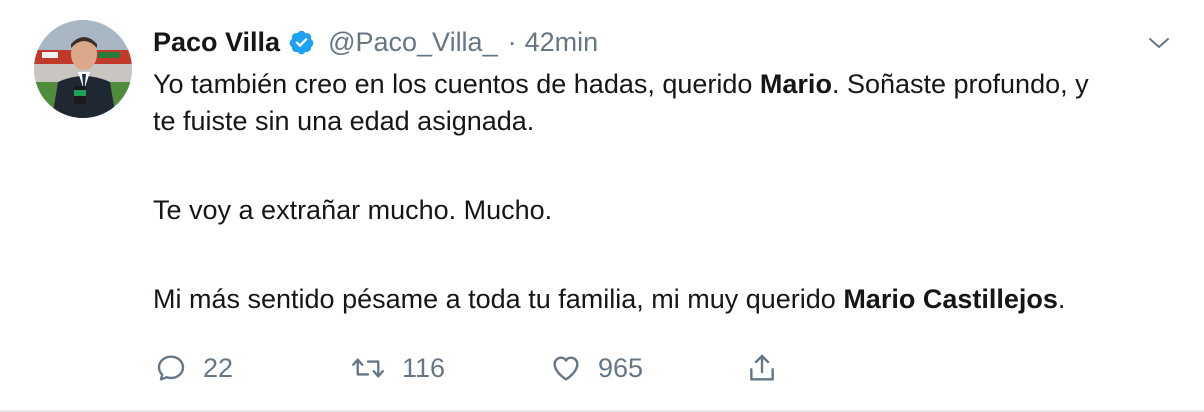 This screenshot has width=1204, height=412. I want to click on share-button, so click(762, 368).